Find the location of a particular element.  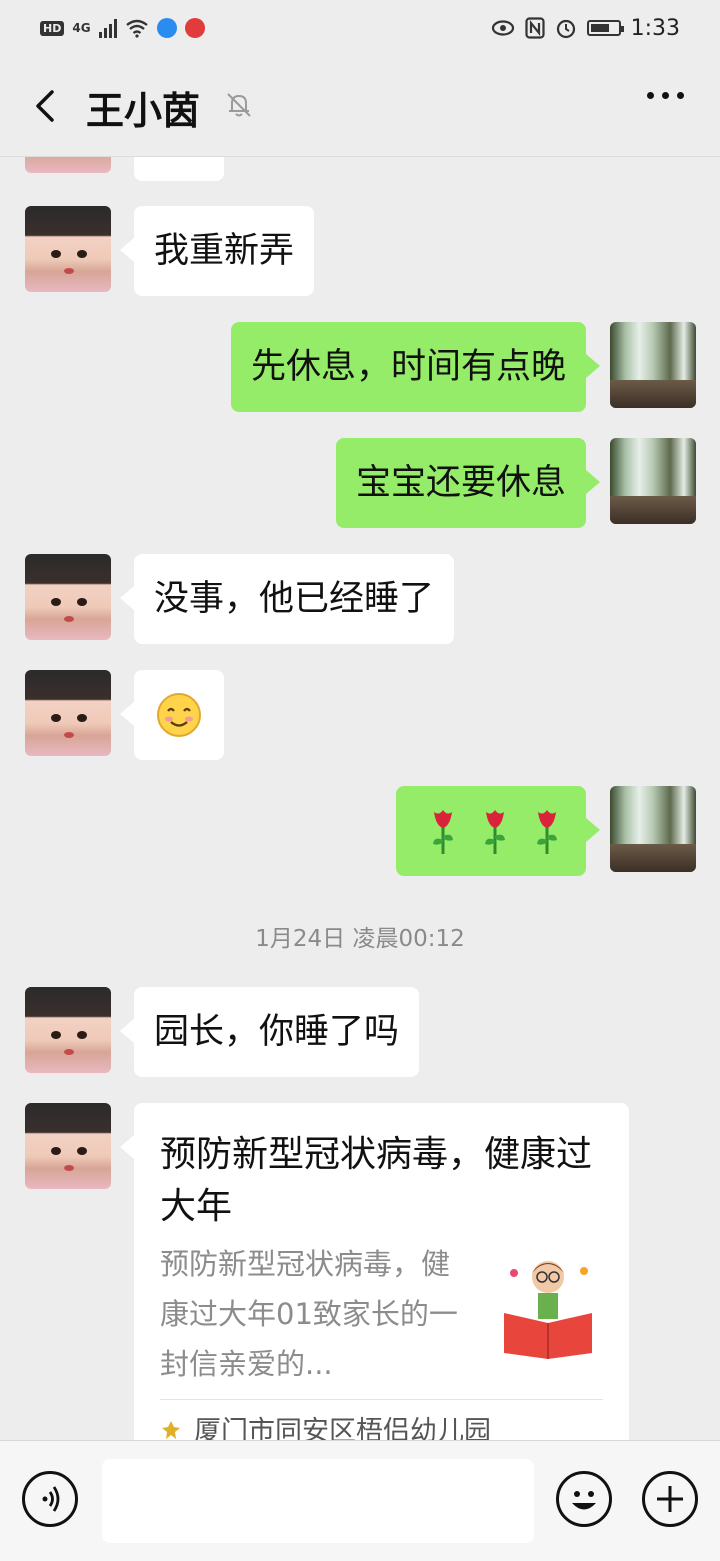

plus-icon is located at coordinates (670, 1499).